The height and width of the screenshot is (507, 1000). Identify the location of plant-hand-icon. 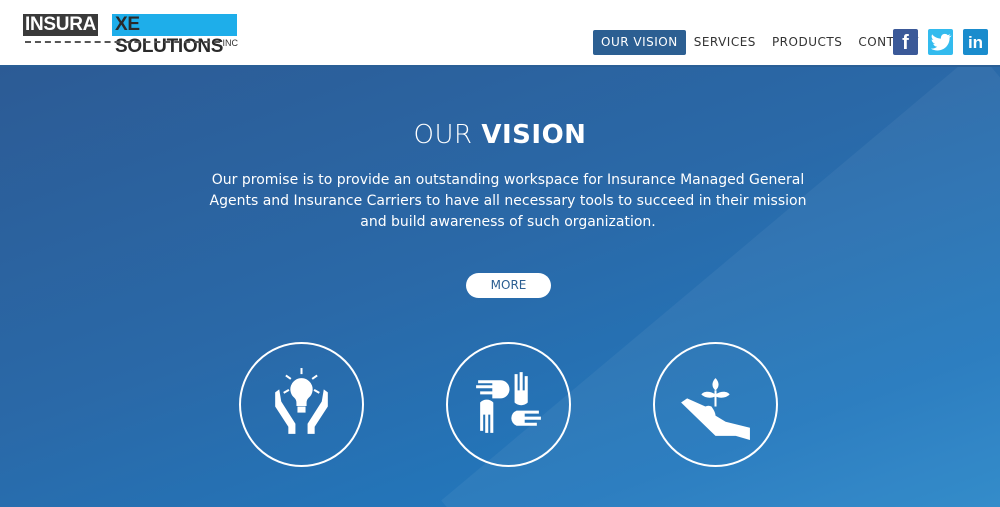
(715, 409).